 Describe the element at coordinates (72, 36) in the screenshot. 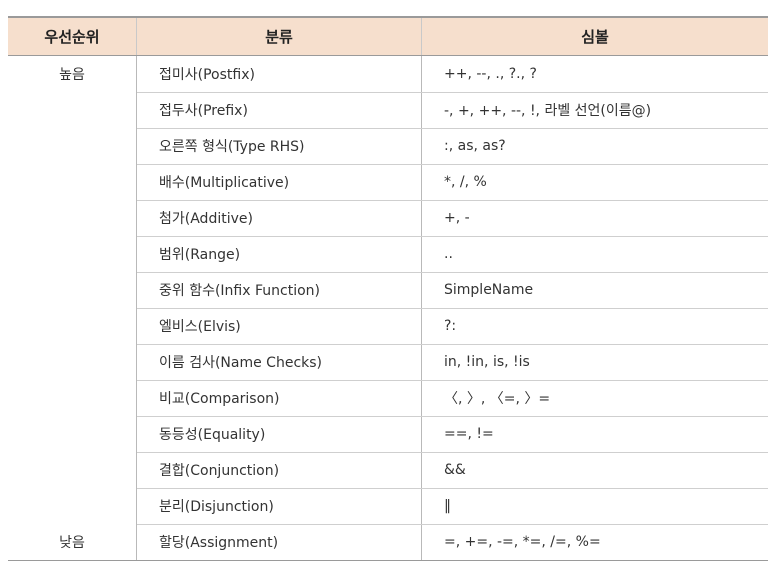

I see `header-priority: 우선순위` at that location.